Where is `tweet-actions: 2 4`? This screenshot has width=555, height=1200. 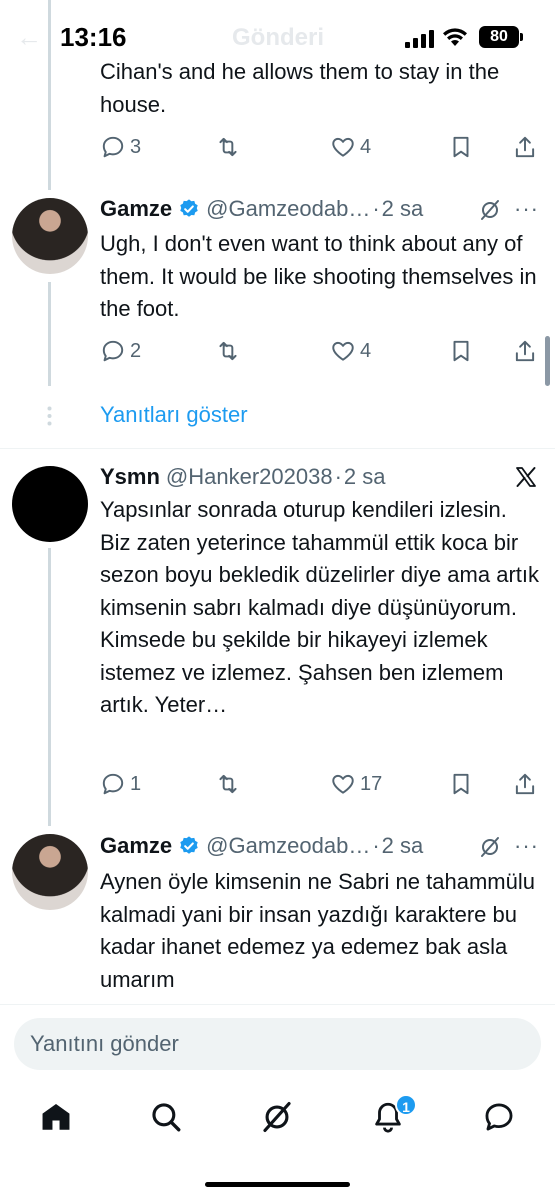
tweet-actions: 2 4 is located at coordinates (320, 351).